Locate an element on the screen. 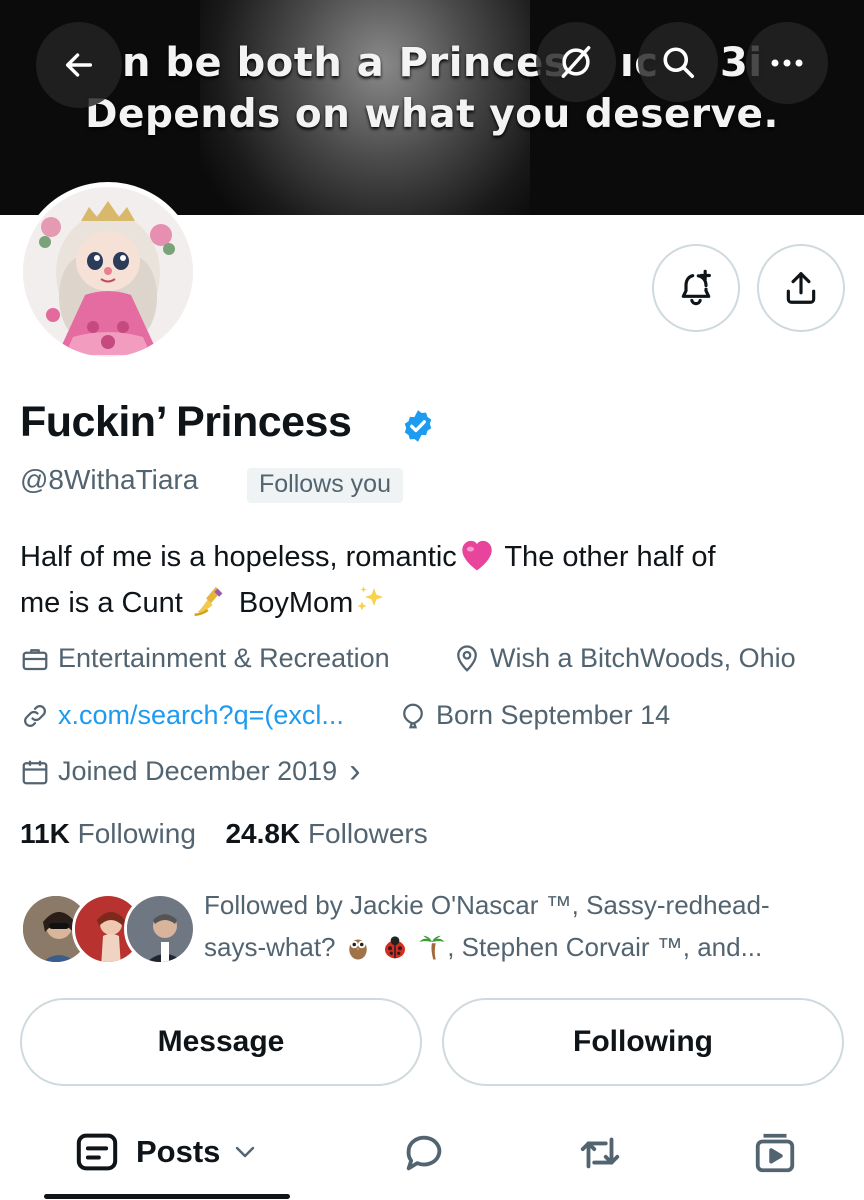  profile-location: Wish a BitchWoods, Ohio is located at coordinates (624, 658).